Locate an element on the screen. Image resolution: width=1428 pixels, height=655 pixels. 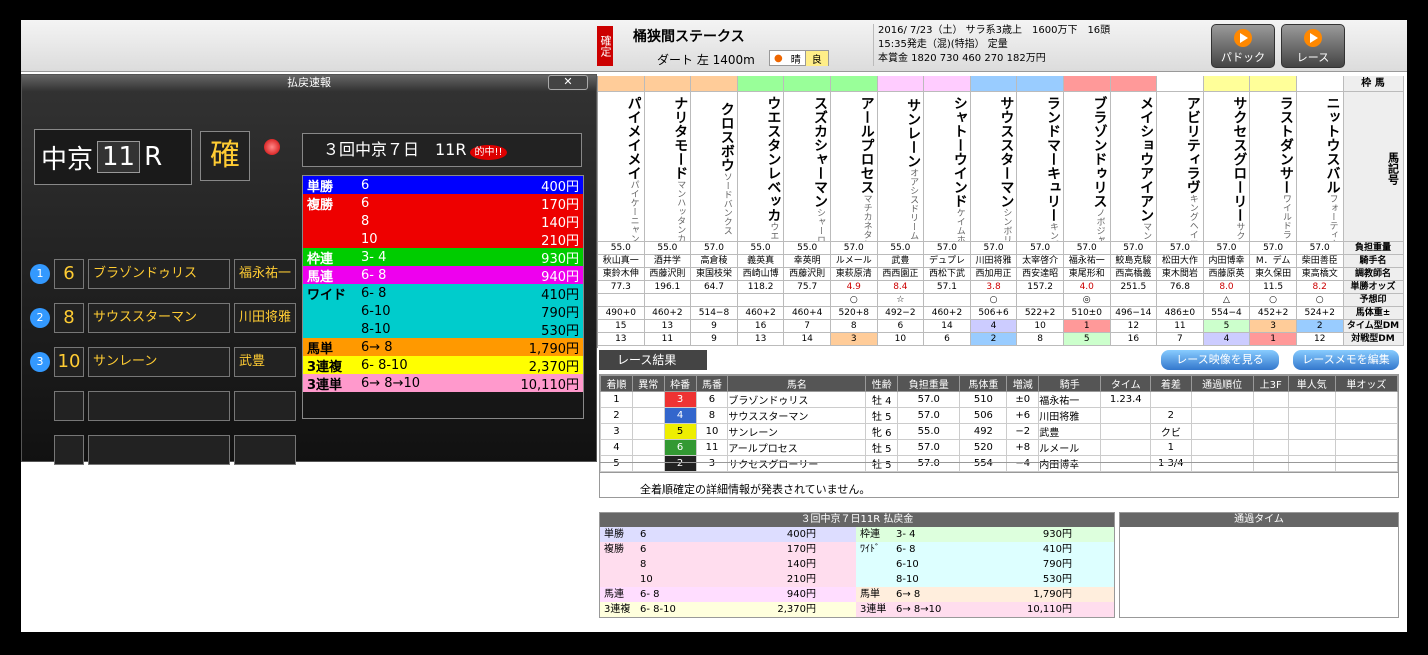
horse-name-cell: パイメイメイパイケーニャン is located at coordinates (621, 167).